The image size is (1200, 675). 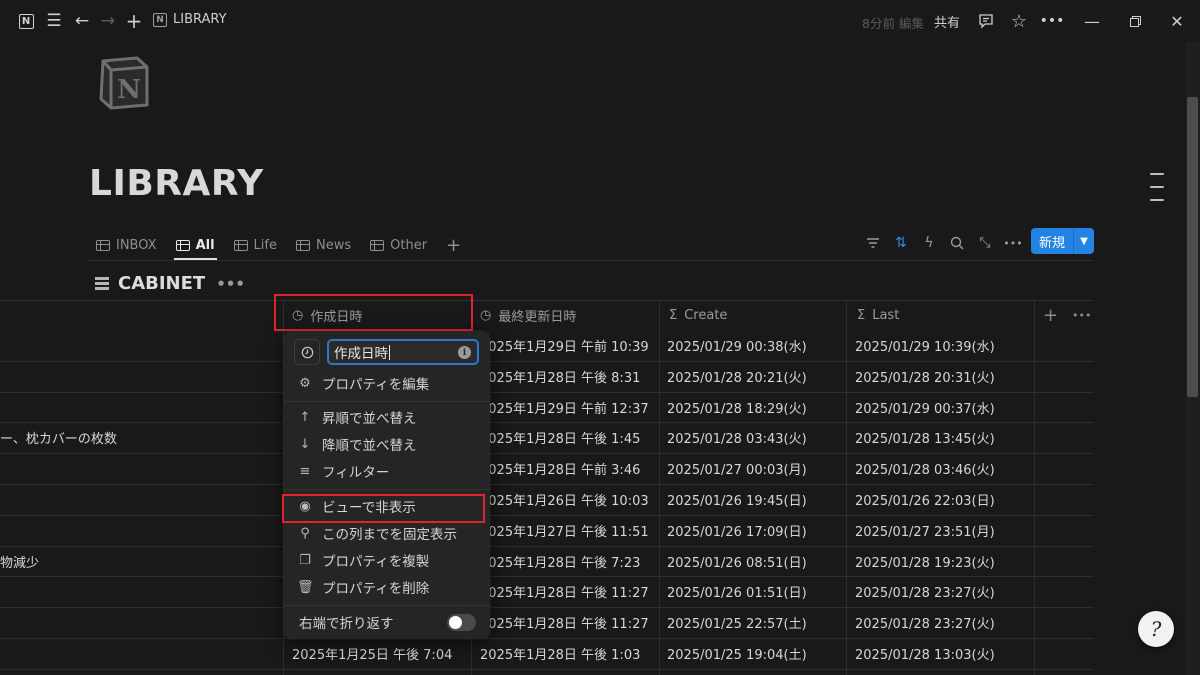 What do you see at coordinates (737, 468) in the screenshot?
I see `table-cell-create: 2025/01/27 00:03(月)` at bounding box center [737, 468].